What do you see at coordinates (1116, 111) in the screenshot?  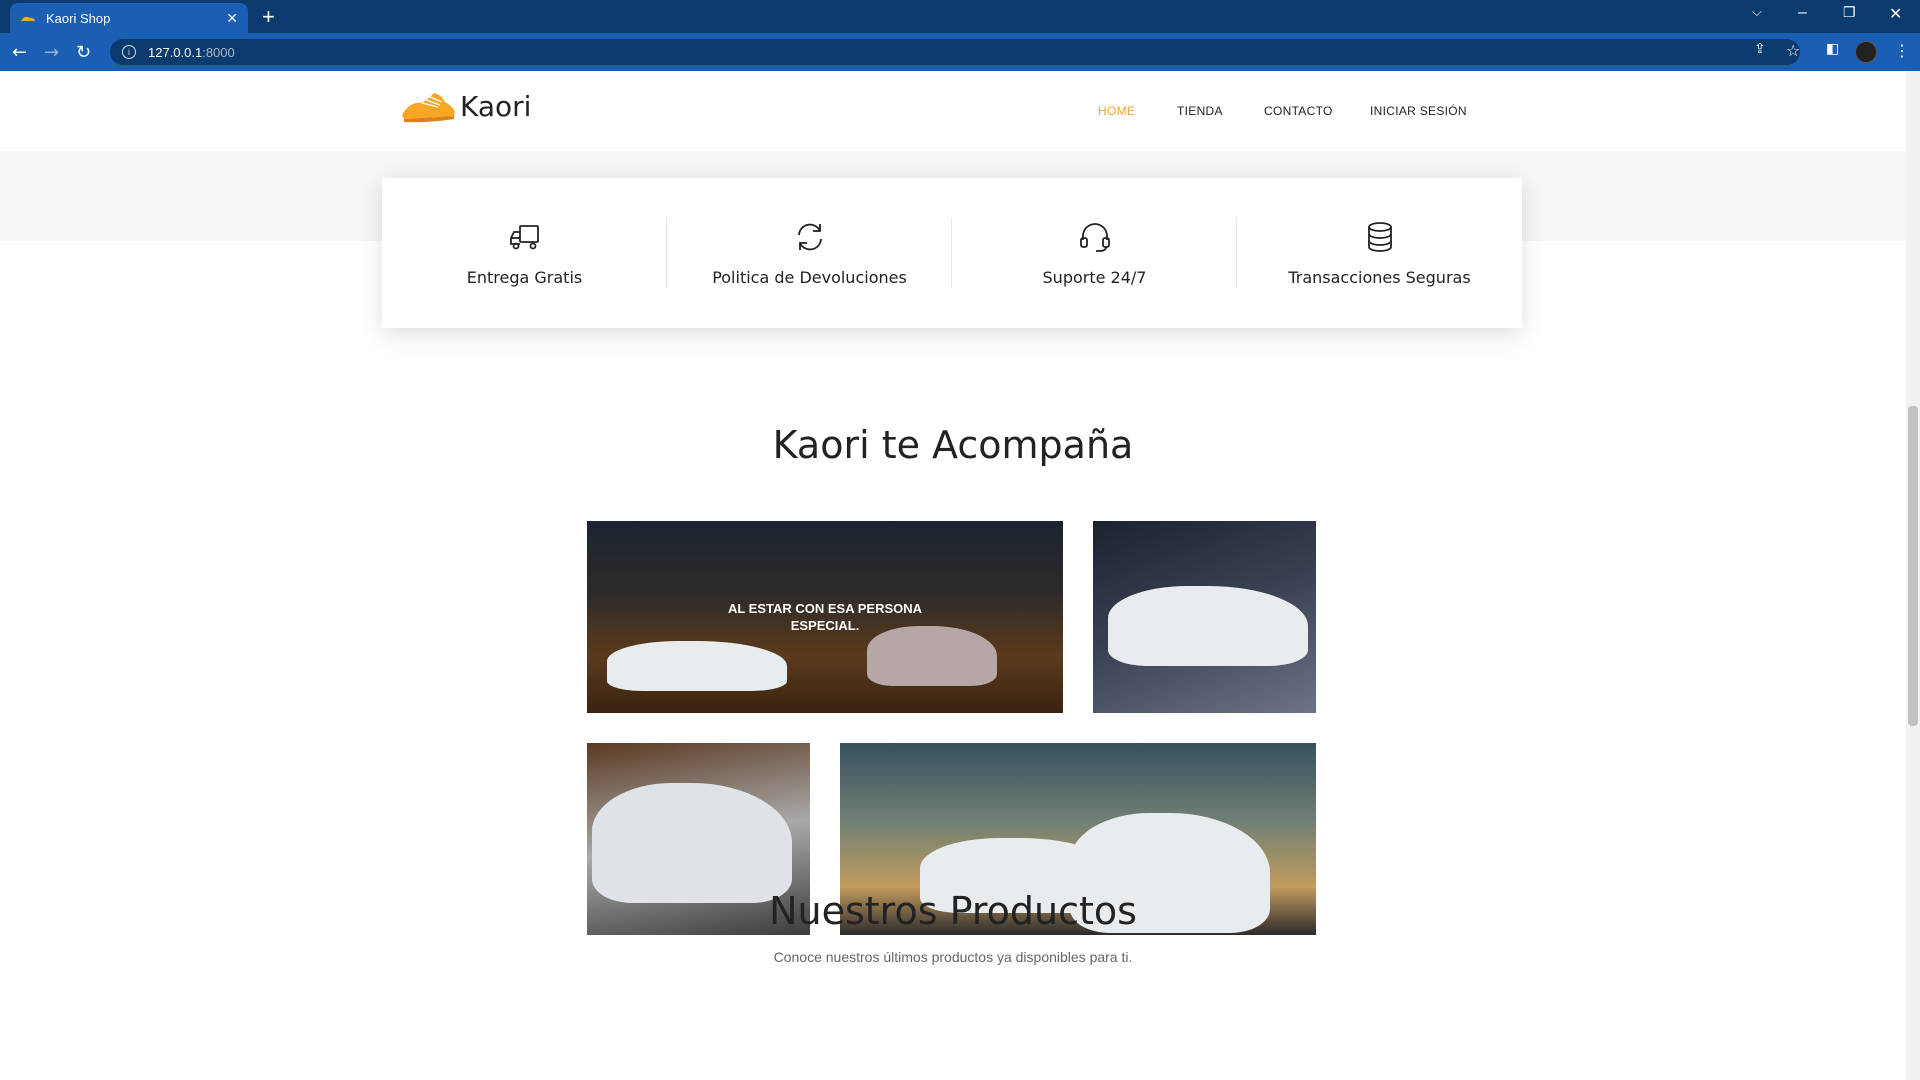 I see `nav-home: HOME` at bounding box center [1116, 111].